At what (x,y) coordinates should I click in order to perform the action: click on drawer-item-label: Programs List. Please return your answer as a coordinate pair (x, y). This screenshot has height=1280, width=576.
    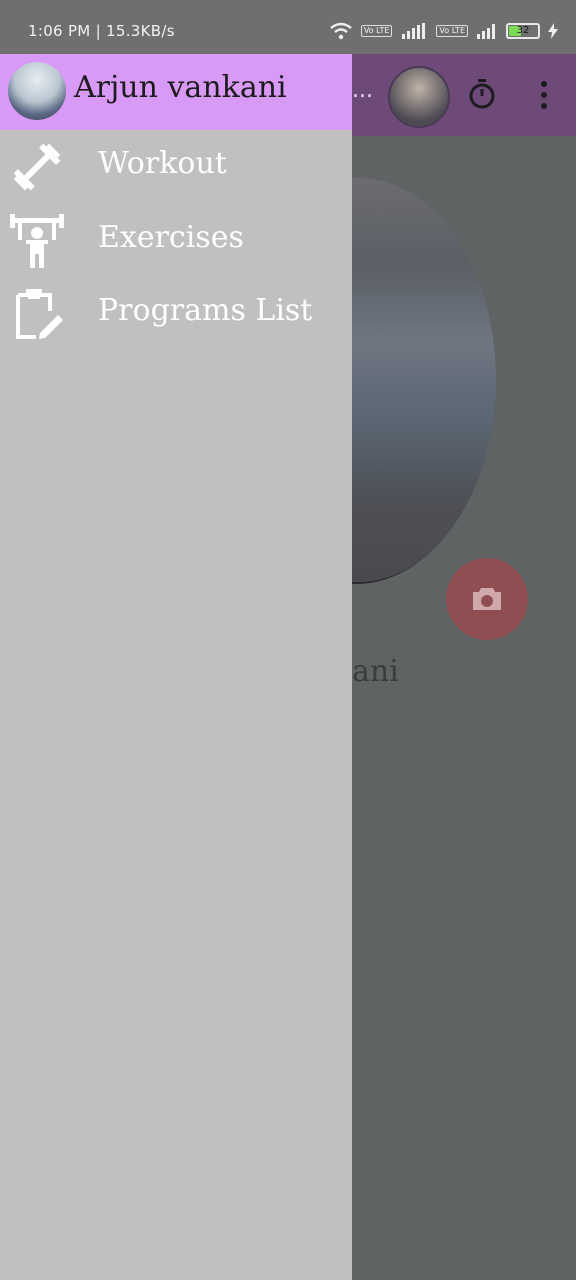
    Looking at the image, I should click on (205, 310).